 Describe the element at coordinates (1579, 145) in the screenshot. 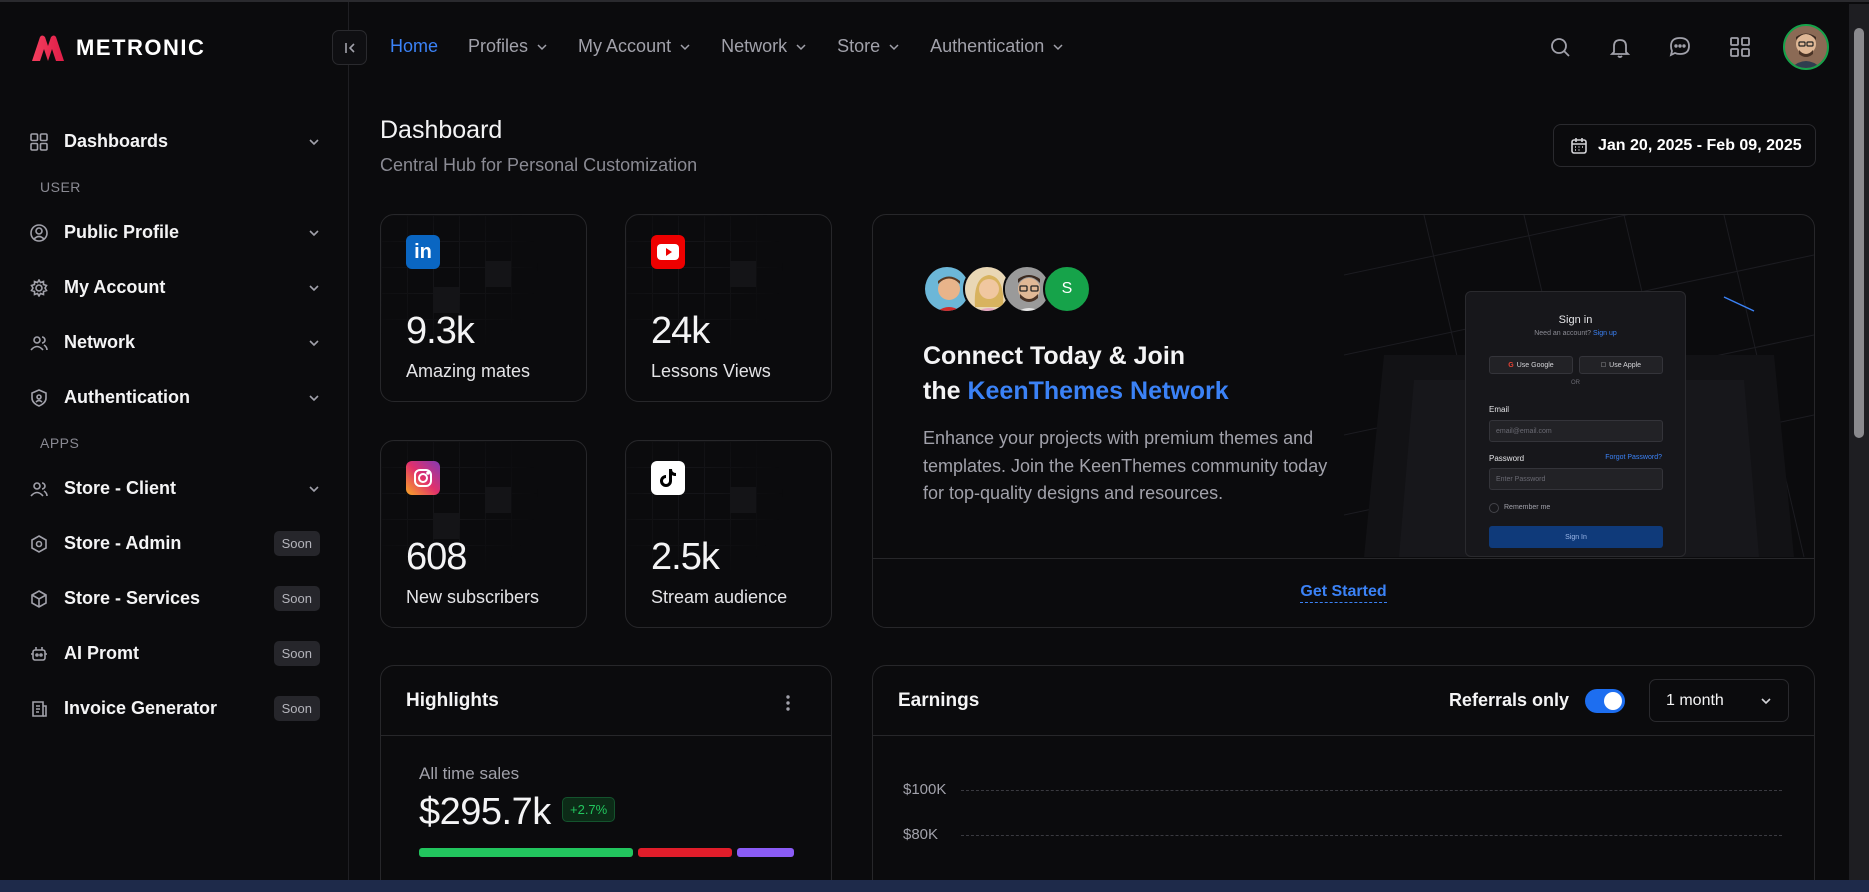

I see `calendar-icon` at that location.